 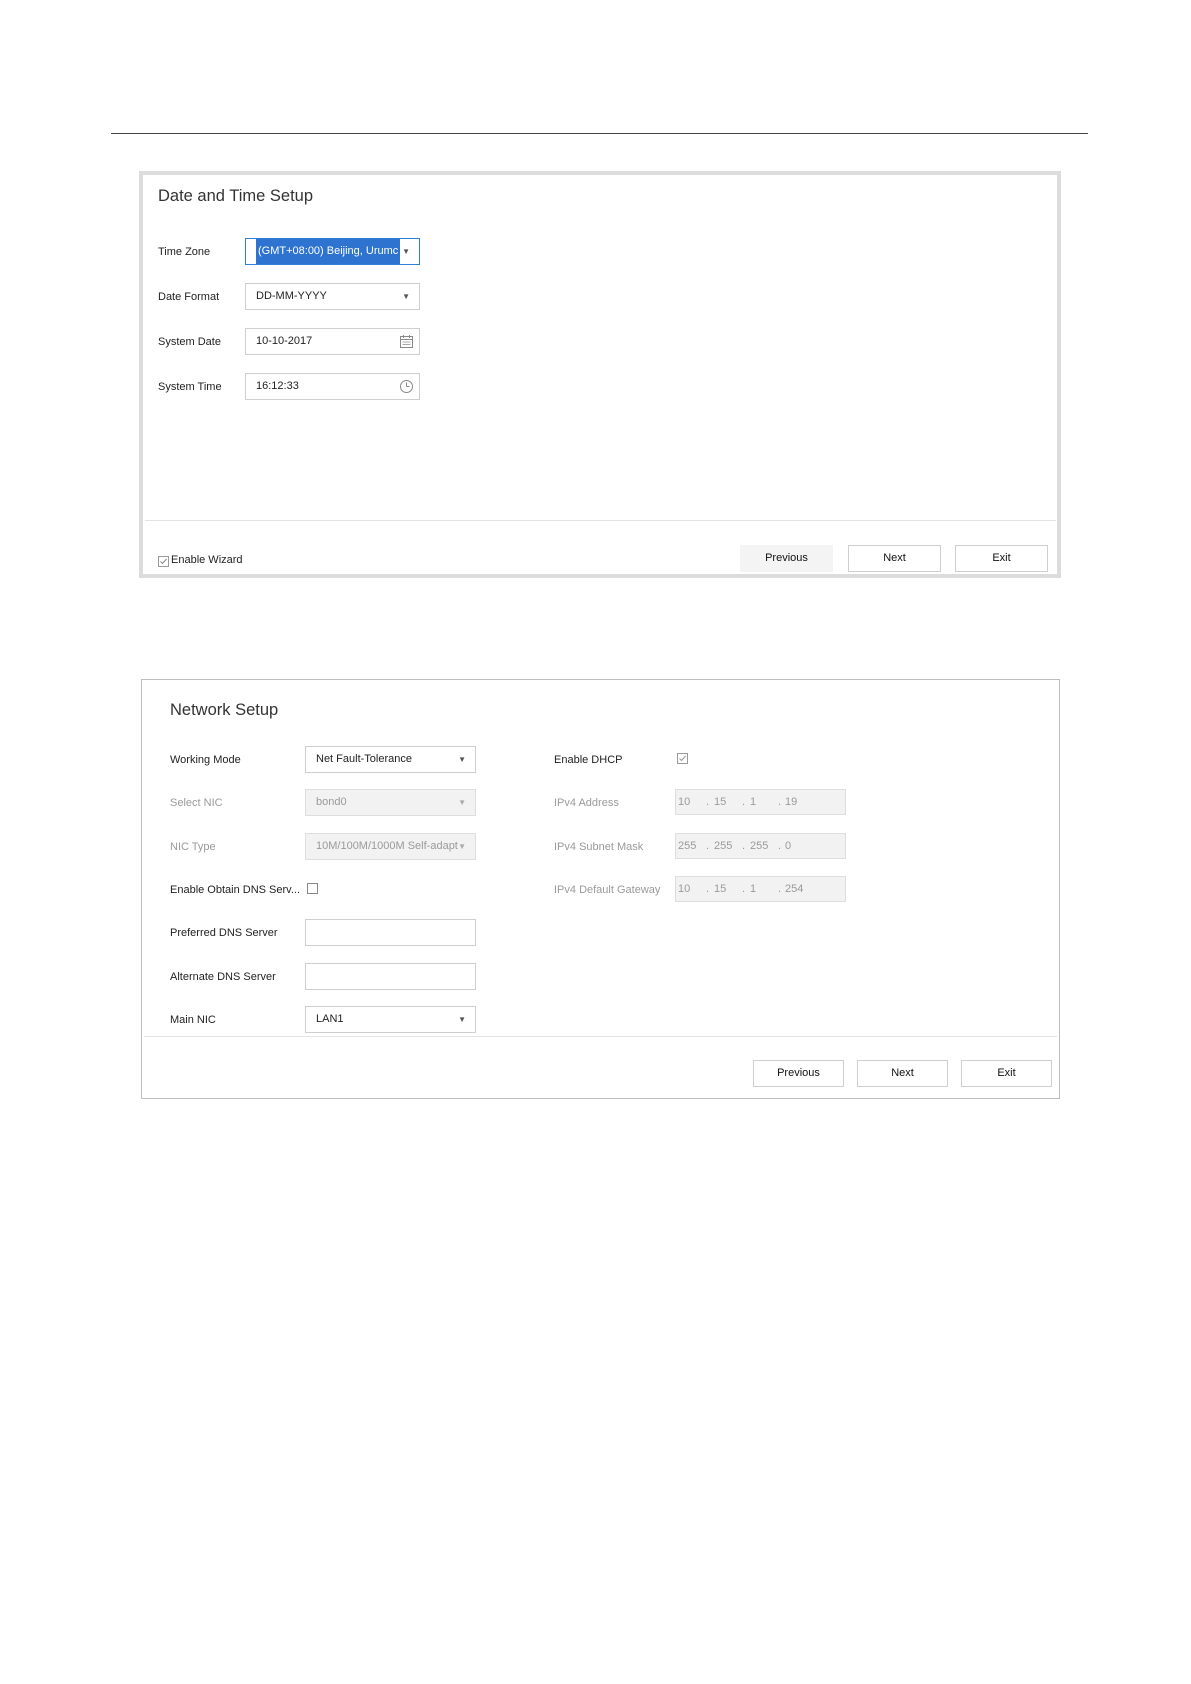 I want to click on time-zone-select: (GMT+08:00) Beijing, Urumc ▼, so click(x=332, y=251).